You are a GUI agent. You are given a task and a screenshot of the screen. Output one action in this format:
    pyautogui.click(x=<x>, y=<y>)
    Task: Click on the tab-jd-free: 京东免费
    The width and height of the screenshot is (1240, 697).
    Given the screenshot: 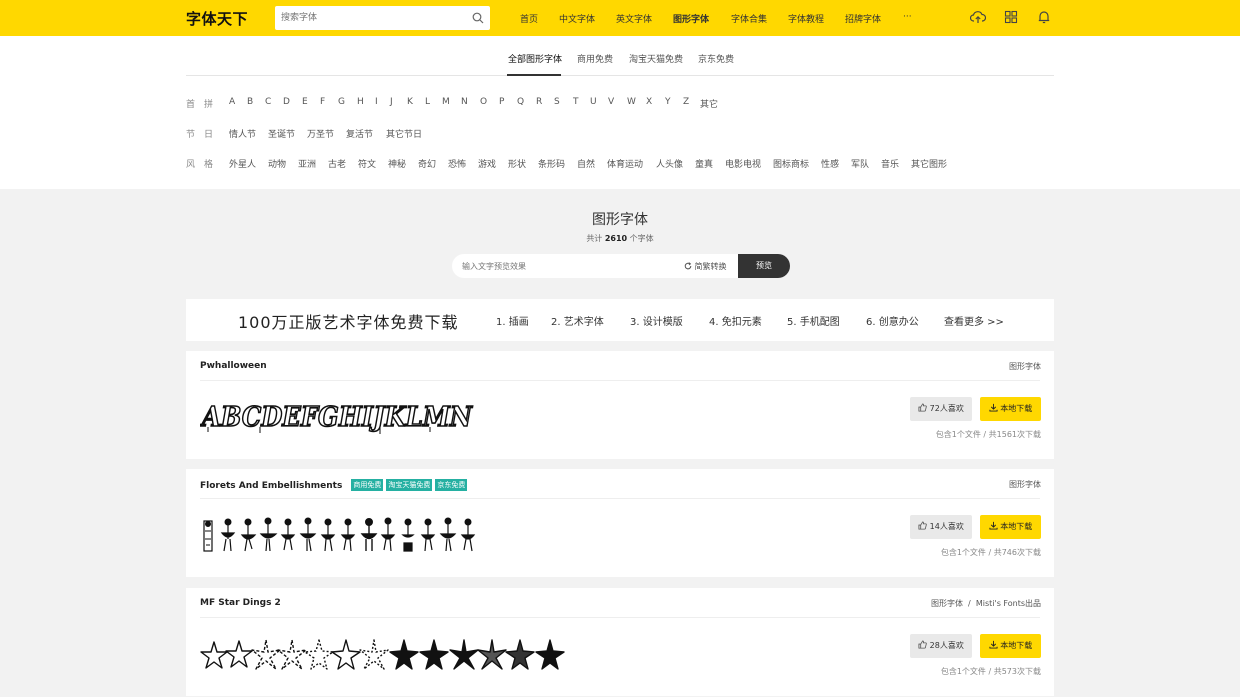 What is the action you would take?
    pyautogui.click(x=716, y=58)
    